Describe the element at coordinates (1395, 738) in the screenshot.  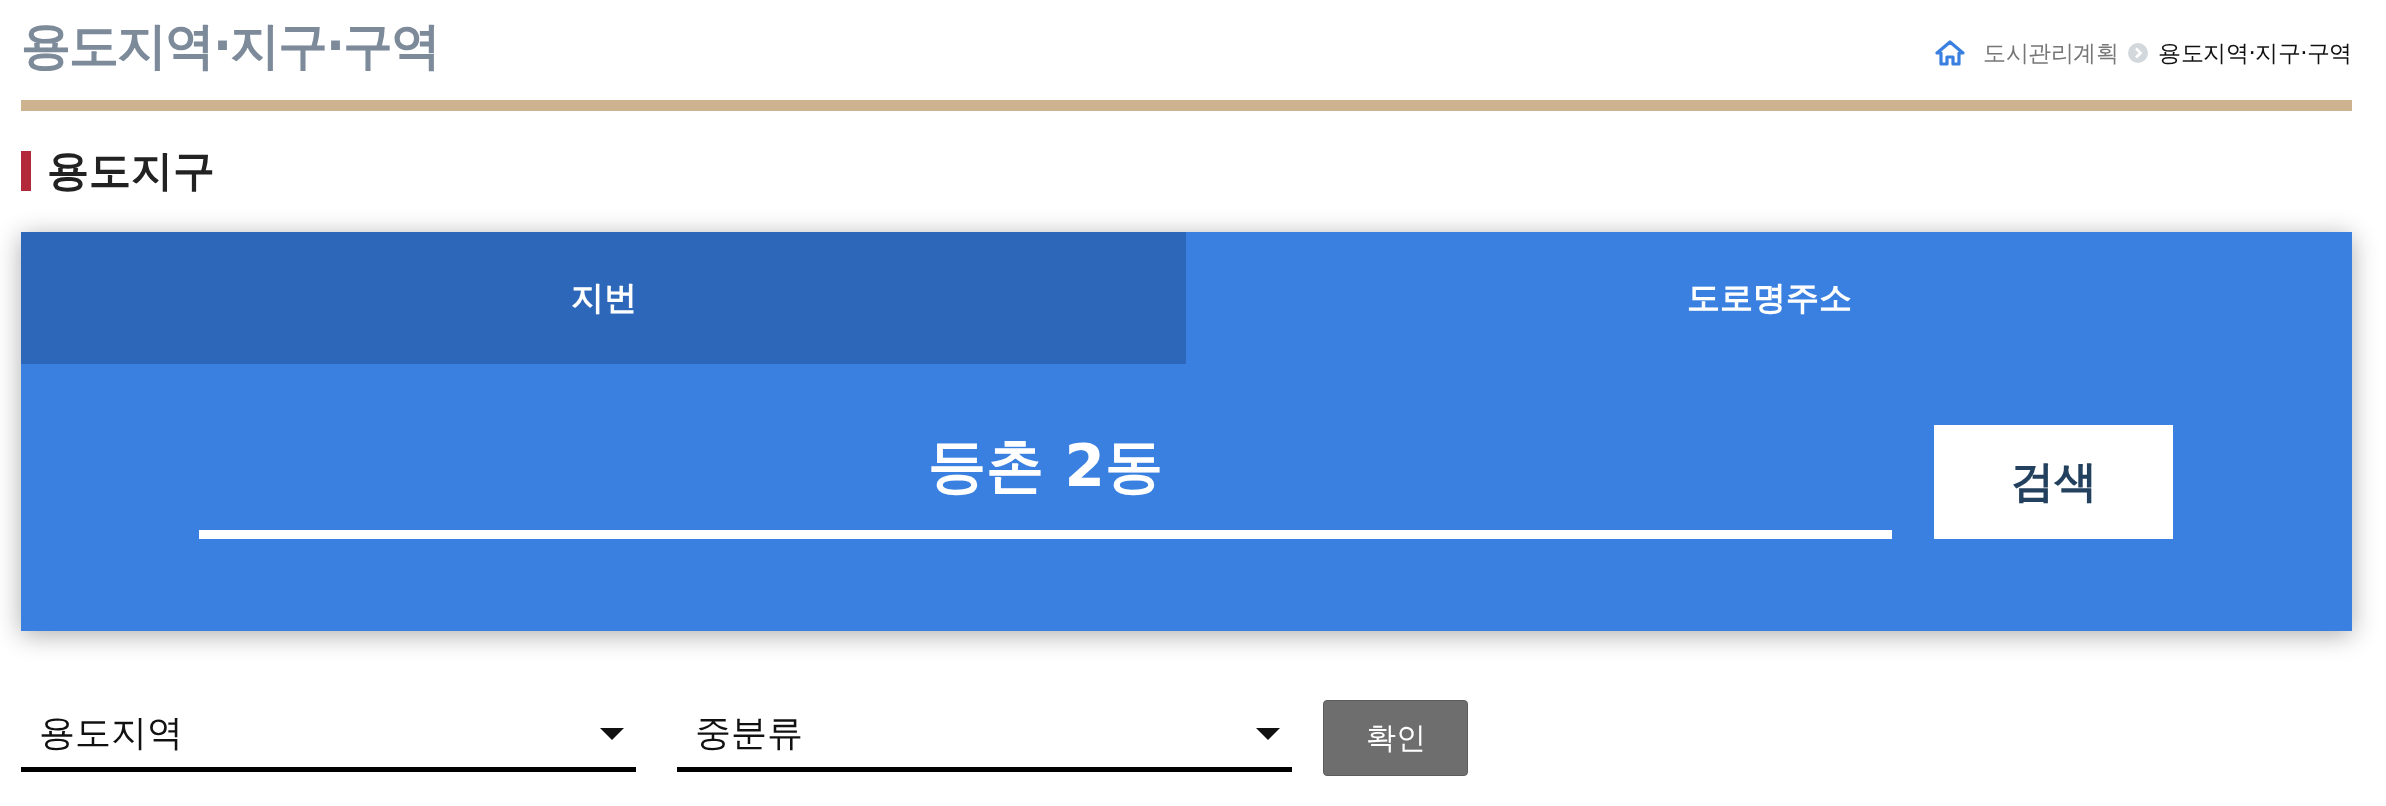
I see `confirm-button: 확인` at that location.